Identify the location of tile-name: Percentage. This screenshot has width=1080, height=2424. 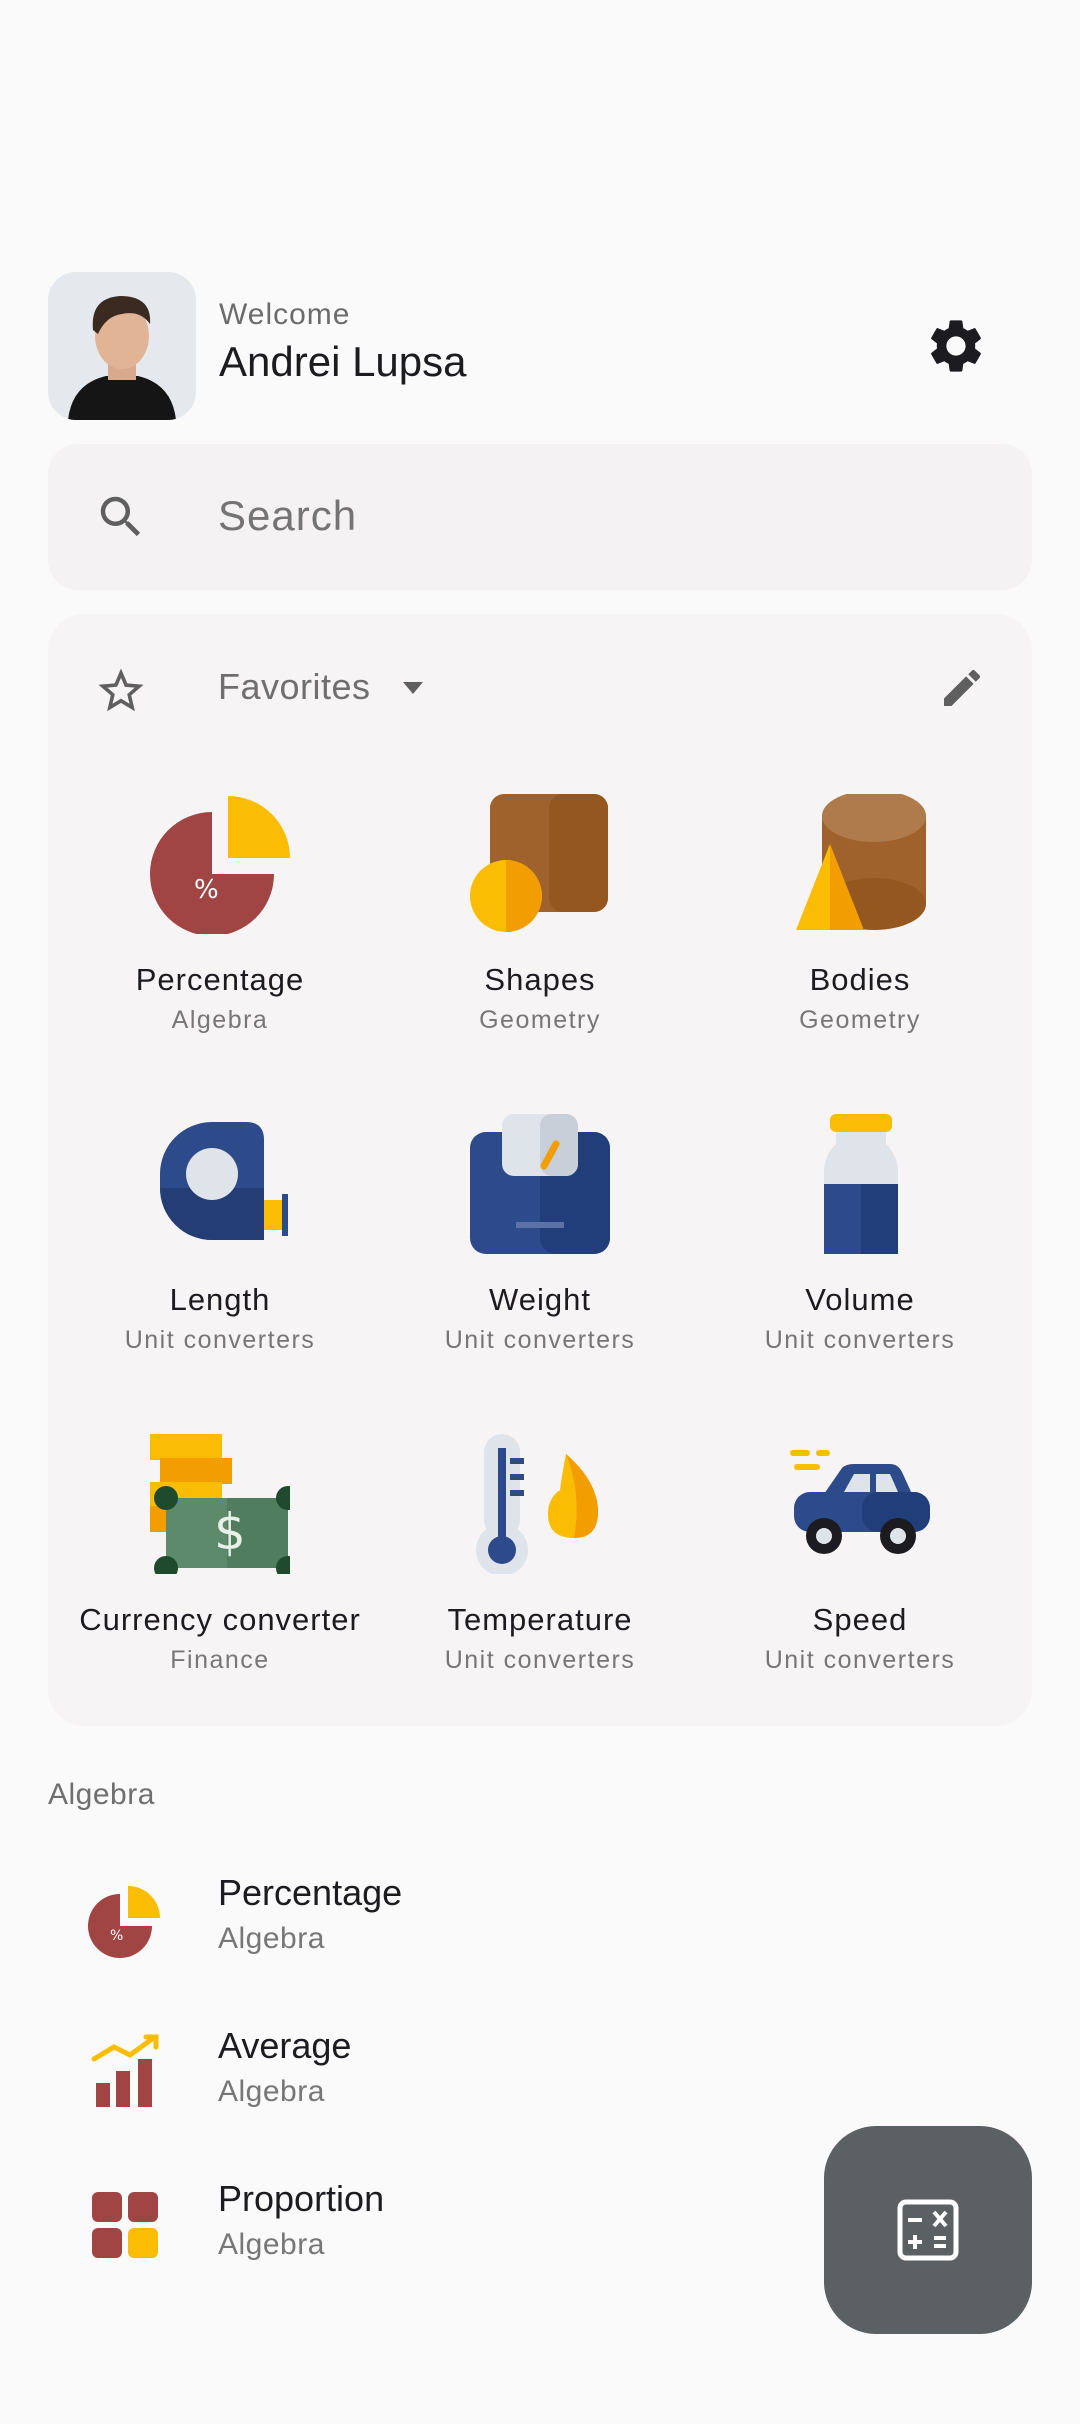
(220, 979).